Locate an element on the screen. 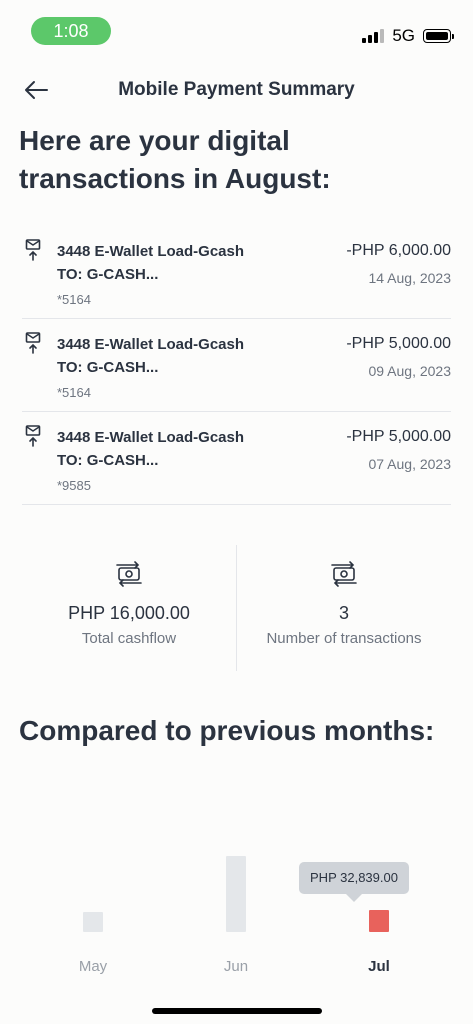  total-cashflow: PHP 16,000.00 Total cashflow is located at coordinates (129, 608).